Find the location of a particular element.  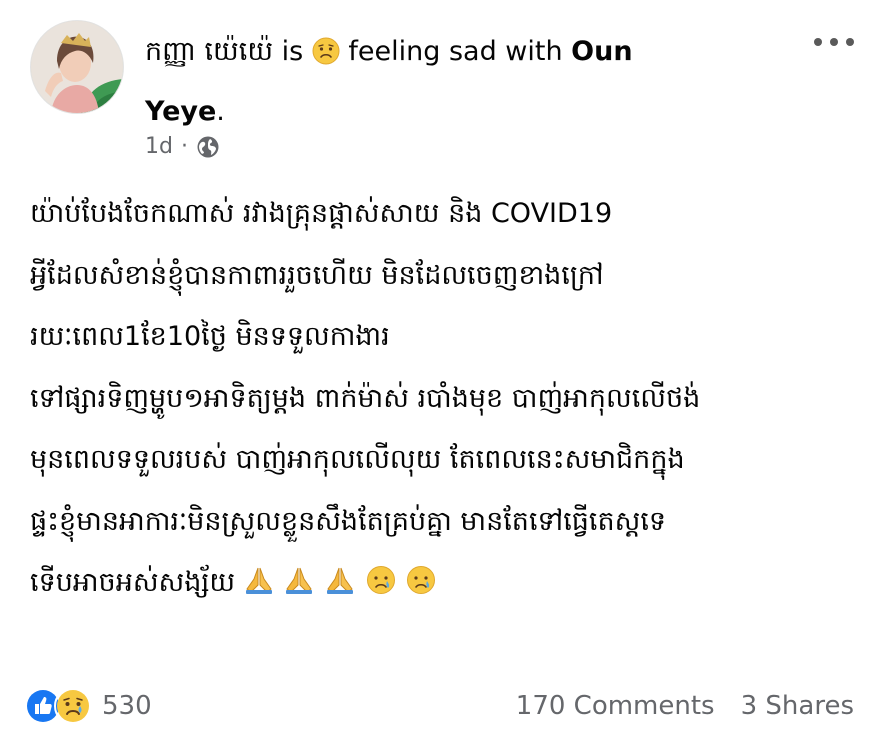

author-name: កញ្ញា យ៉េយ៉េ is located at coordinates (209, 51).